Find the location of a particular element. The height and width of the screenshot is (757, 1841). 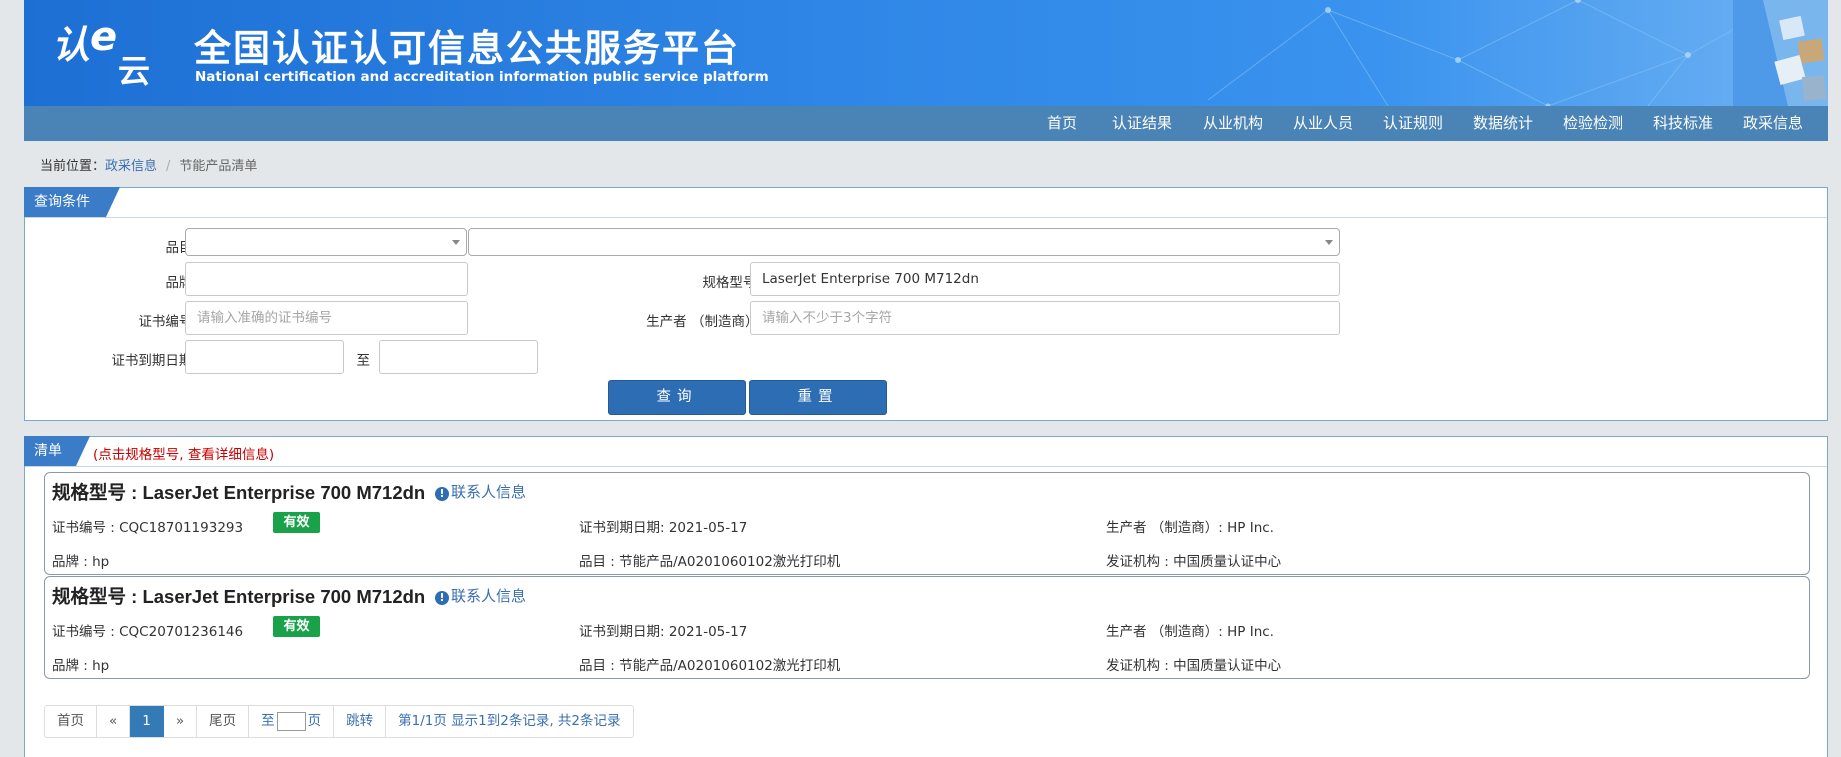

nav-item-1: 首页 is located at coordinates (1062, 123).